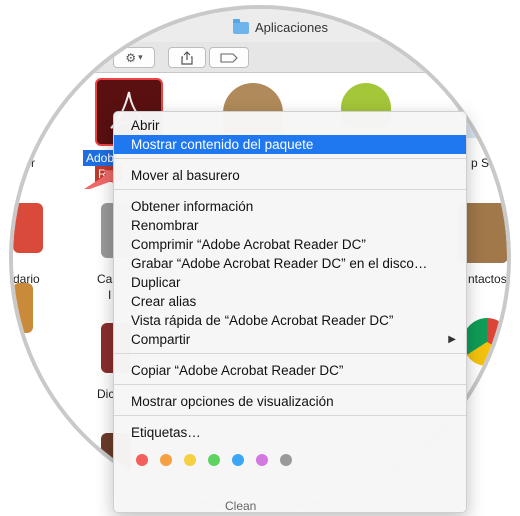  What do you see at coordinates (291, 27) in the screenshot?
I see `window-title-text: Aplicaciones` at bounding box center [291, 27].